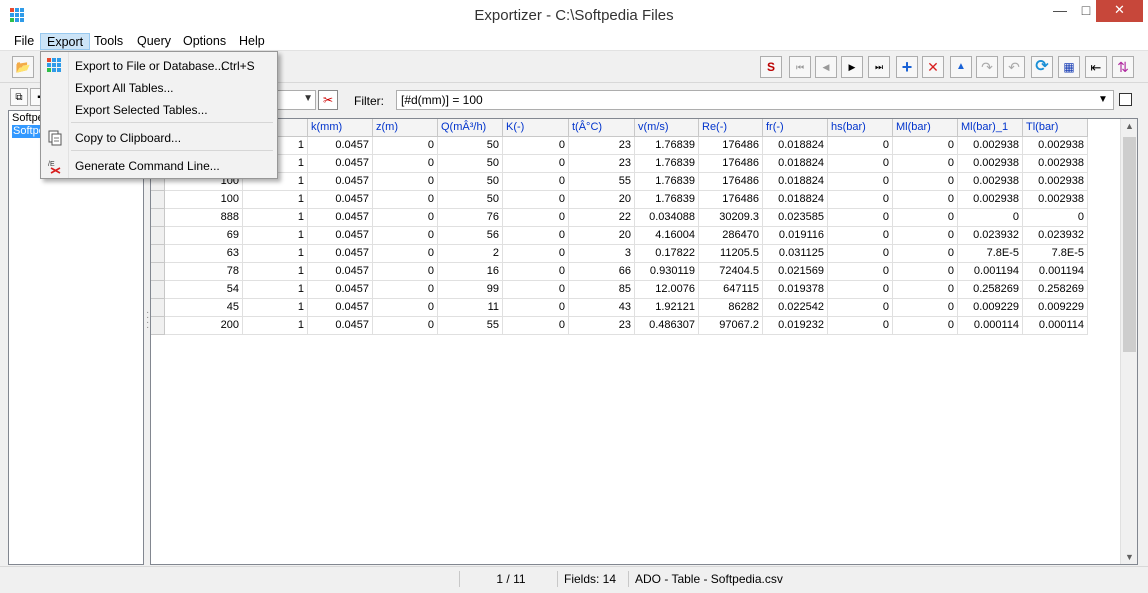  What do you see at coordinates (990, 326) in the screenshot?
I see `table-cell: 0.000114` at bounding box center [990, 326].